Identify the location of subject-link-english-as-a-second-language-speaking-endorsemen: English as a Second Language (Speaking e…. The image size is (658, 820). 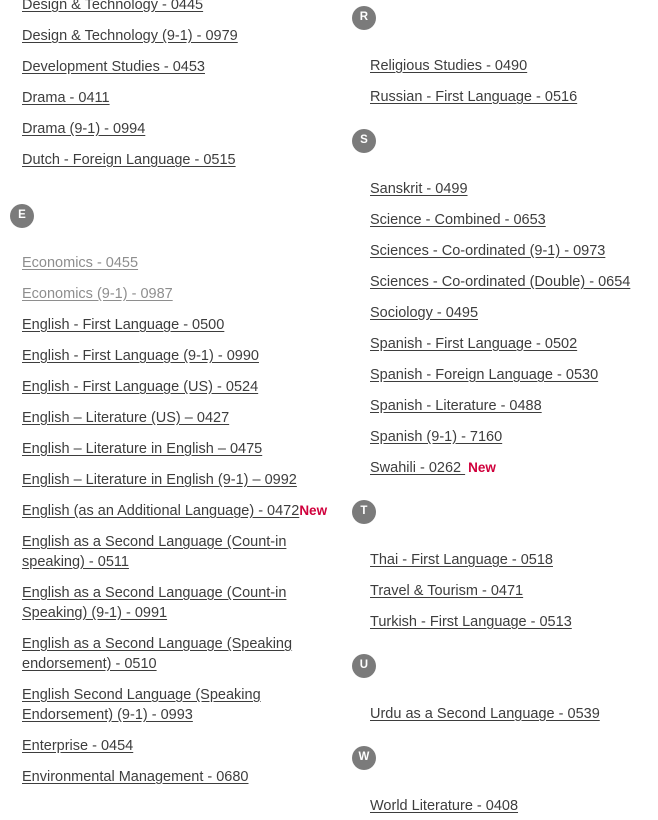
(157, 654).